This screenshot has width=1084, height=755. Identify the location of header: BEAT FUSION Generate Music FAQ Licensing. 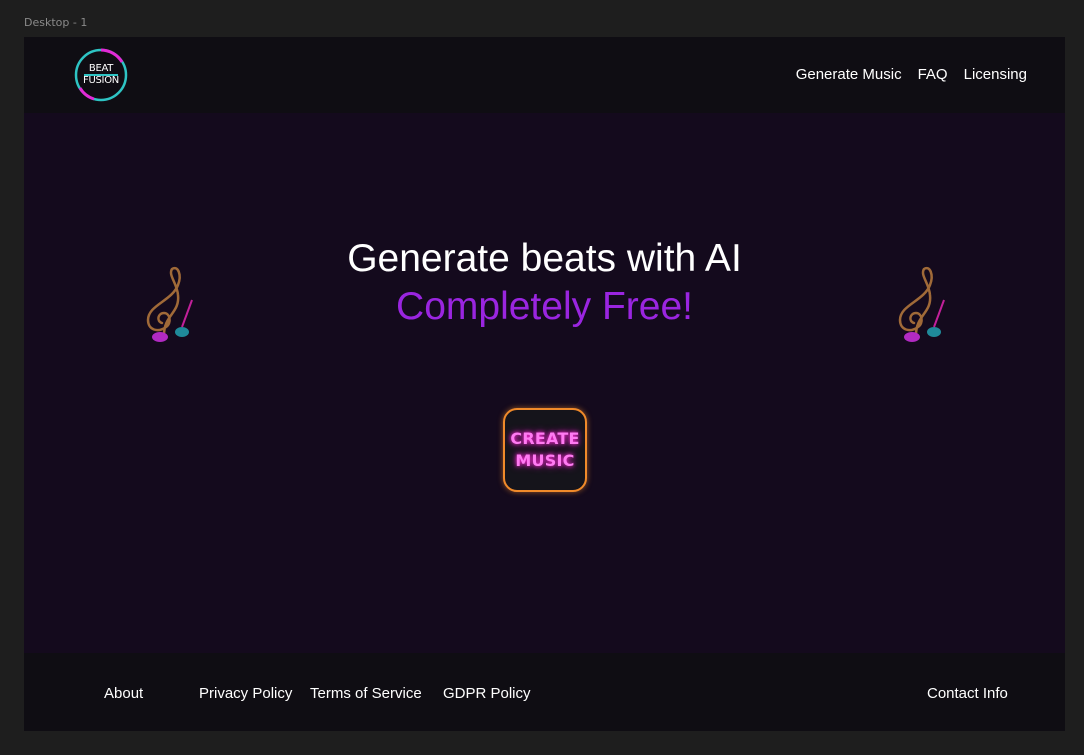
(544, 75).